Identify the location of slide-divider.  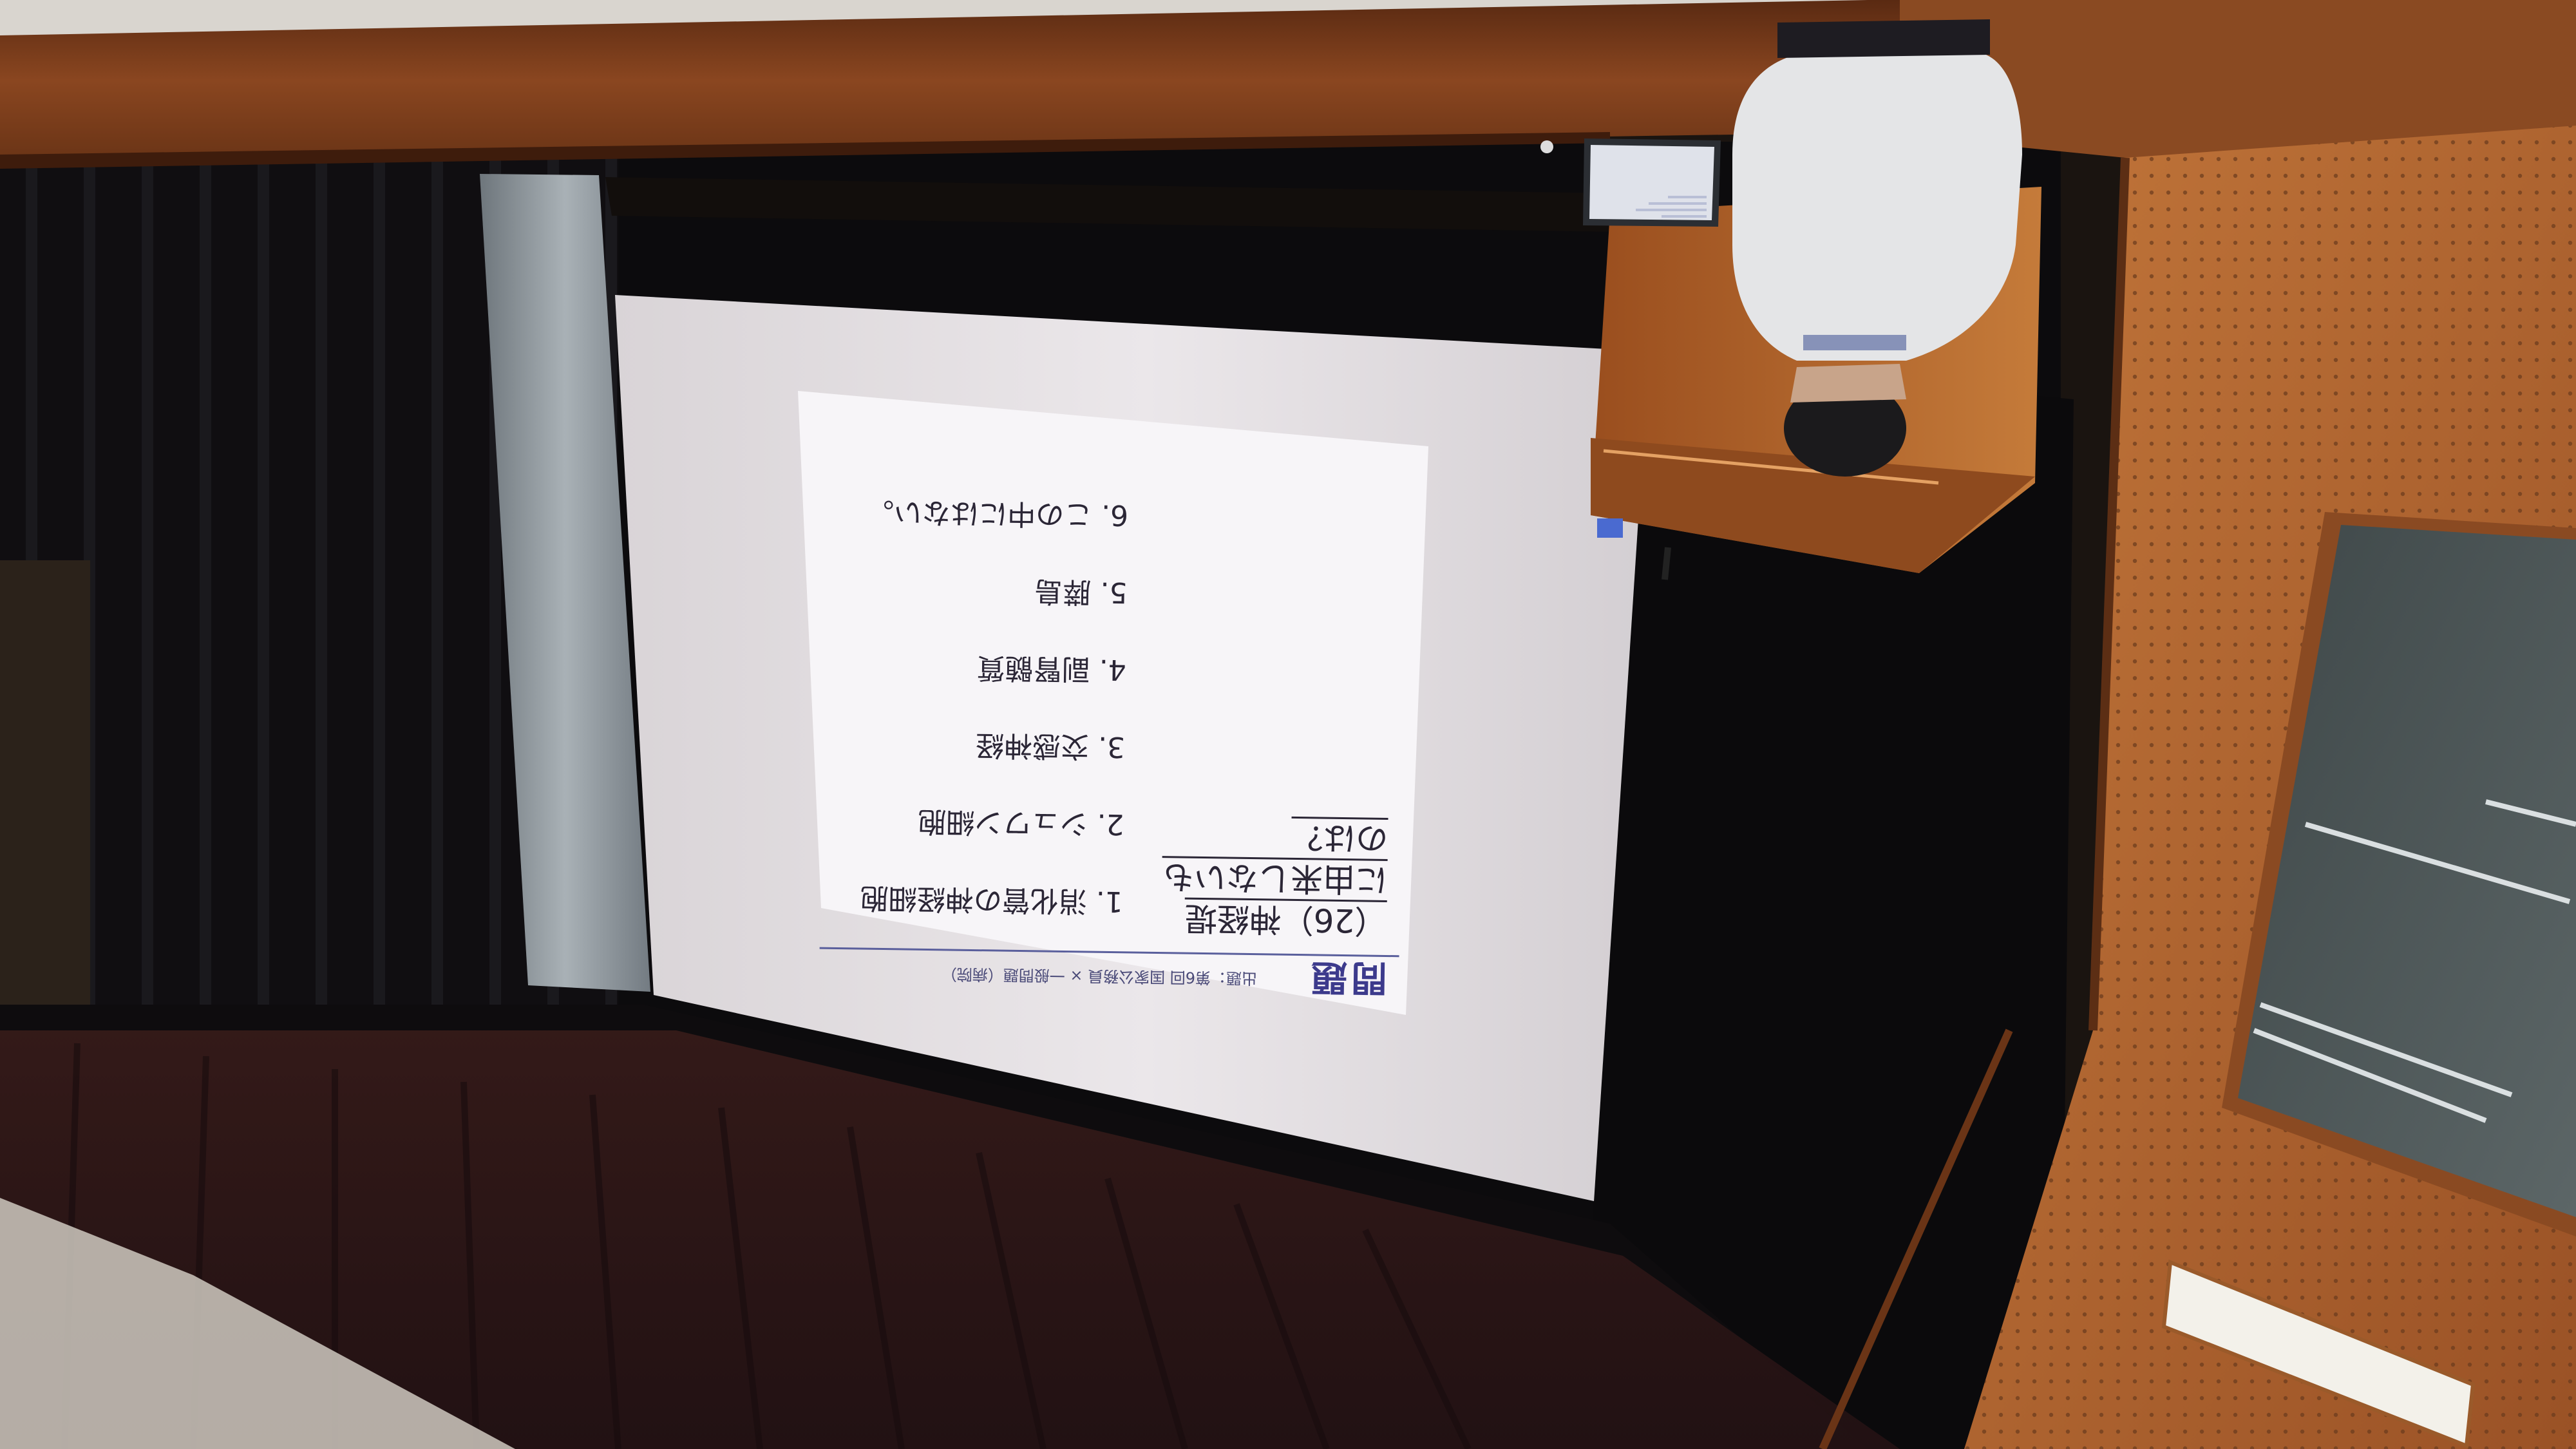
(1109, 952).